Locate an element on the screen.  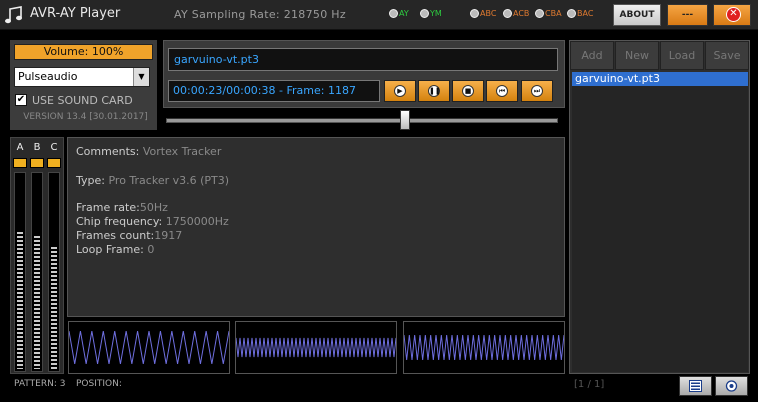
playlist-view-button is located at coordinates (695, 386).